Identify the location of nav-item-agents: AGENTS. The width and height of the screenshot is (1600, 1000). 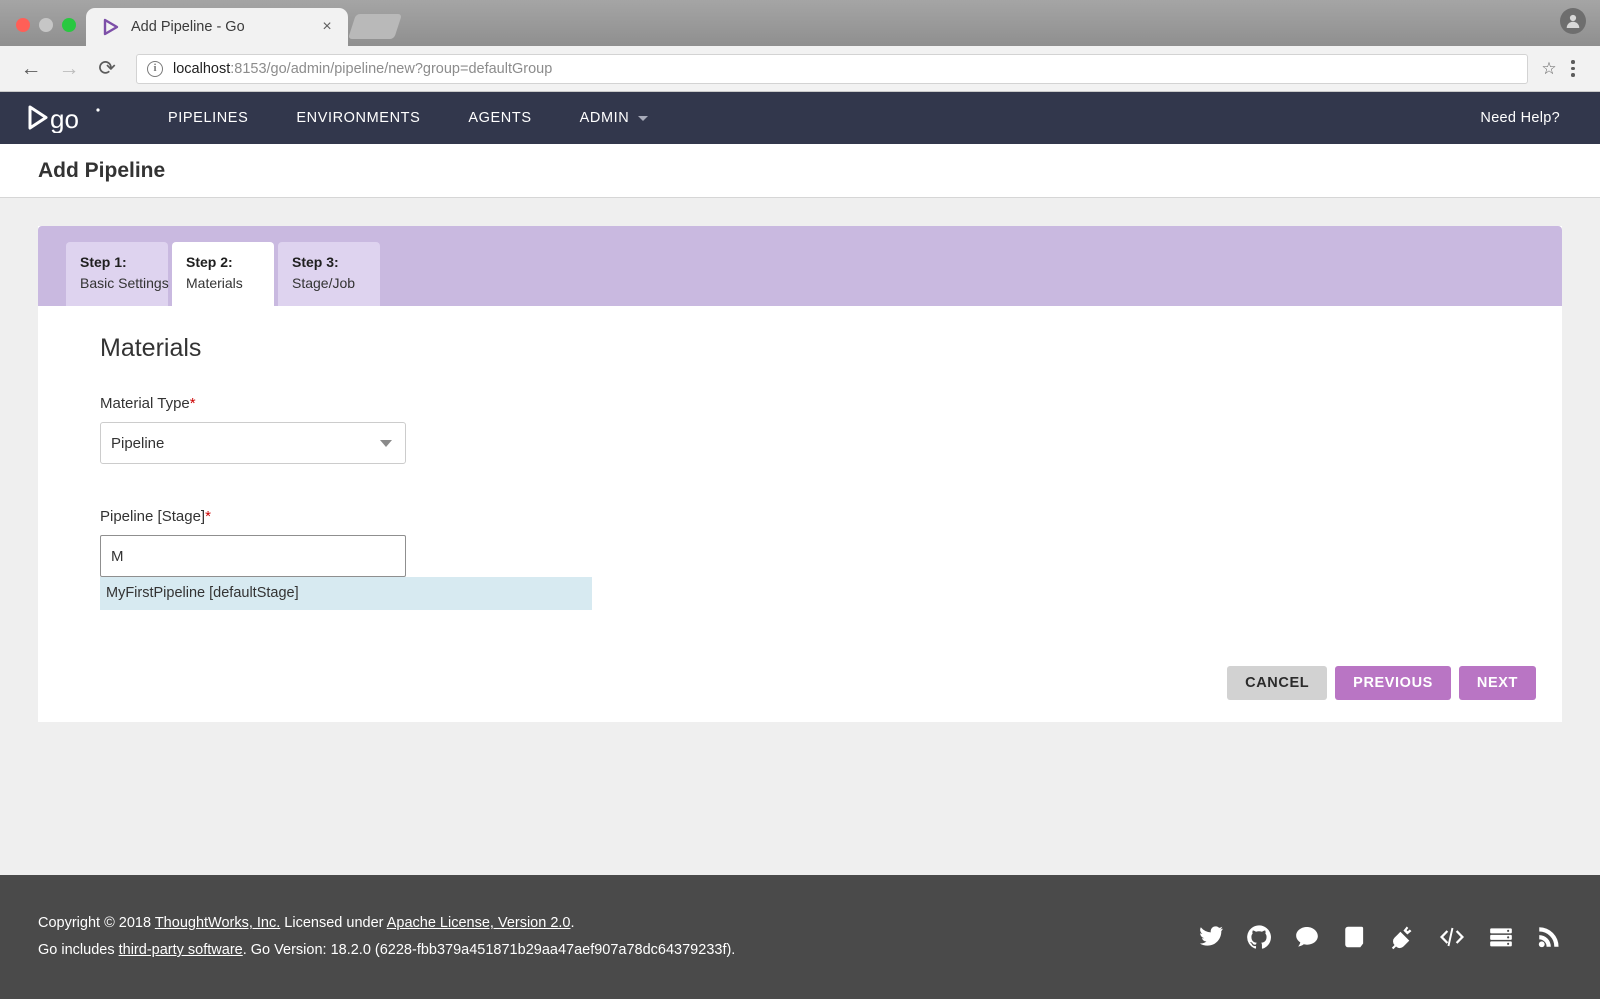
(499, 118).